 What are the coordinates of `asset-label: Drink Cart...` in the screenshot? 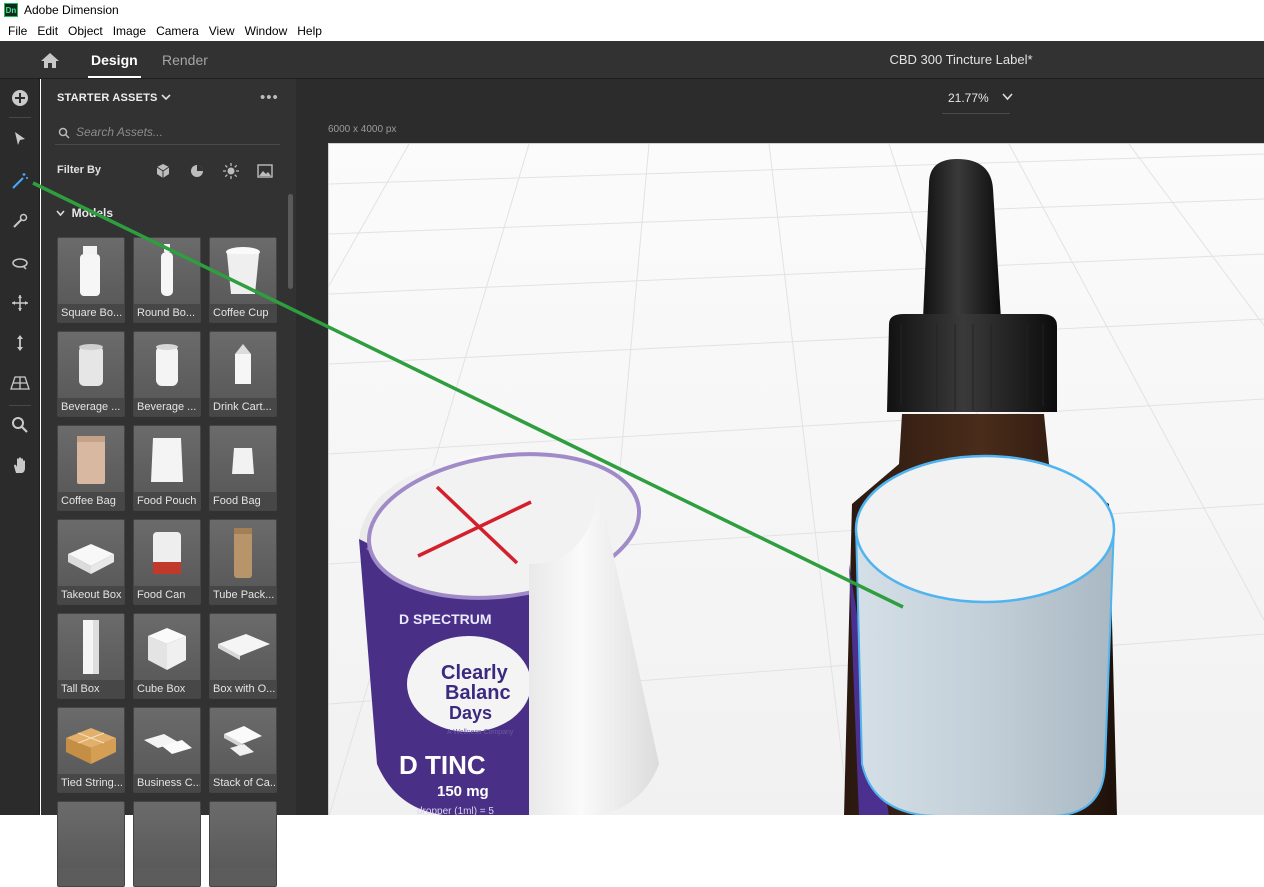 It's located at (243, 407).